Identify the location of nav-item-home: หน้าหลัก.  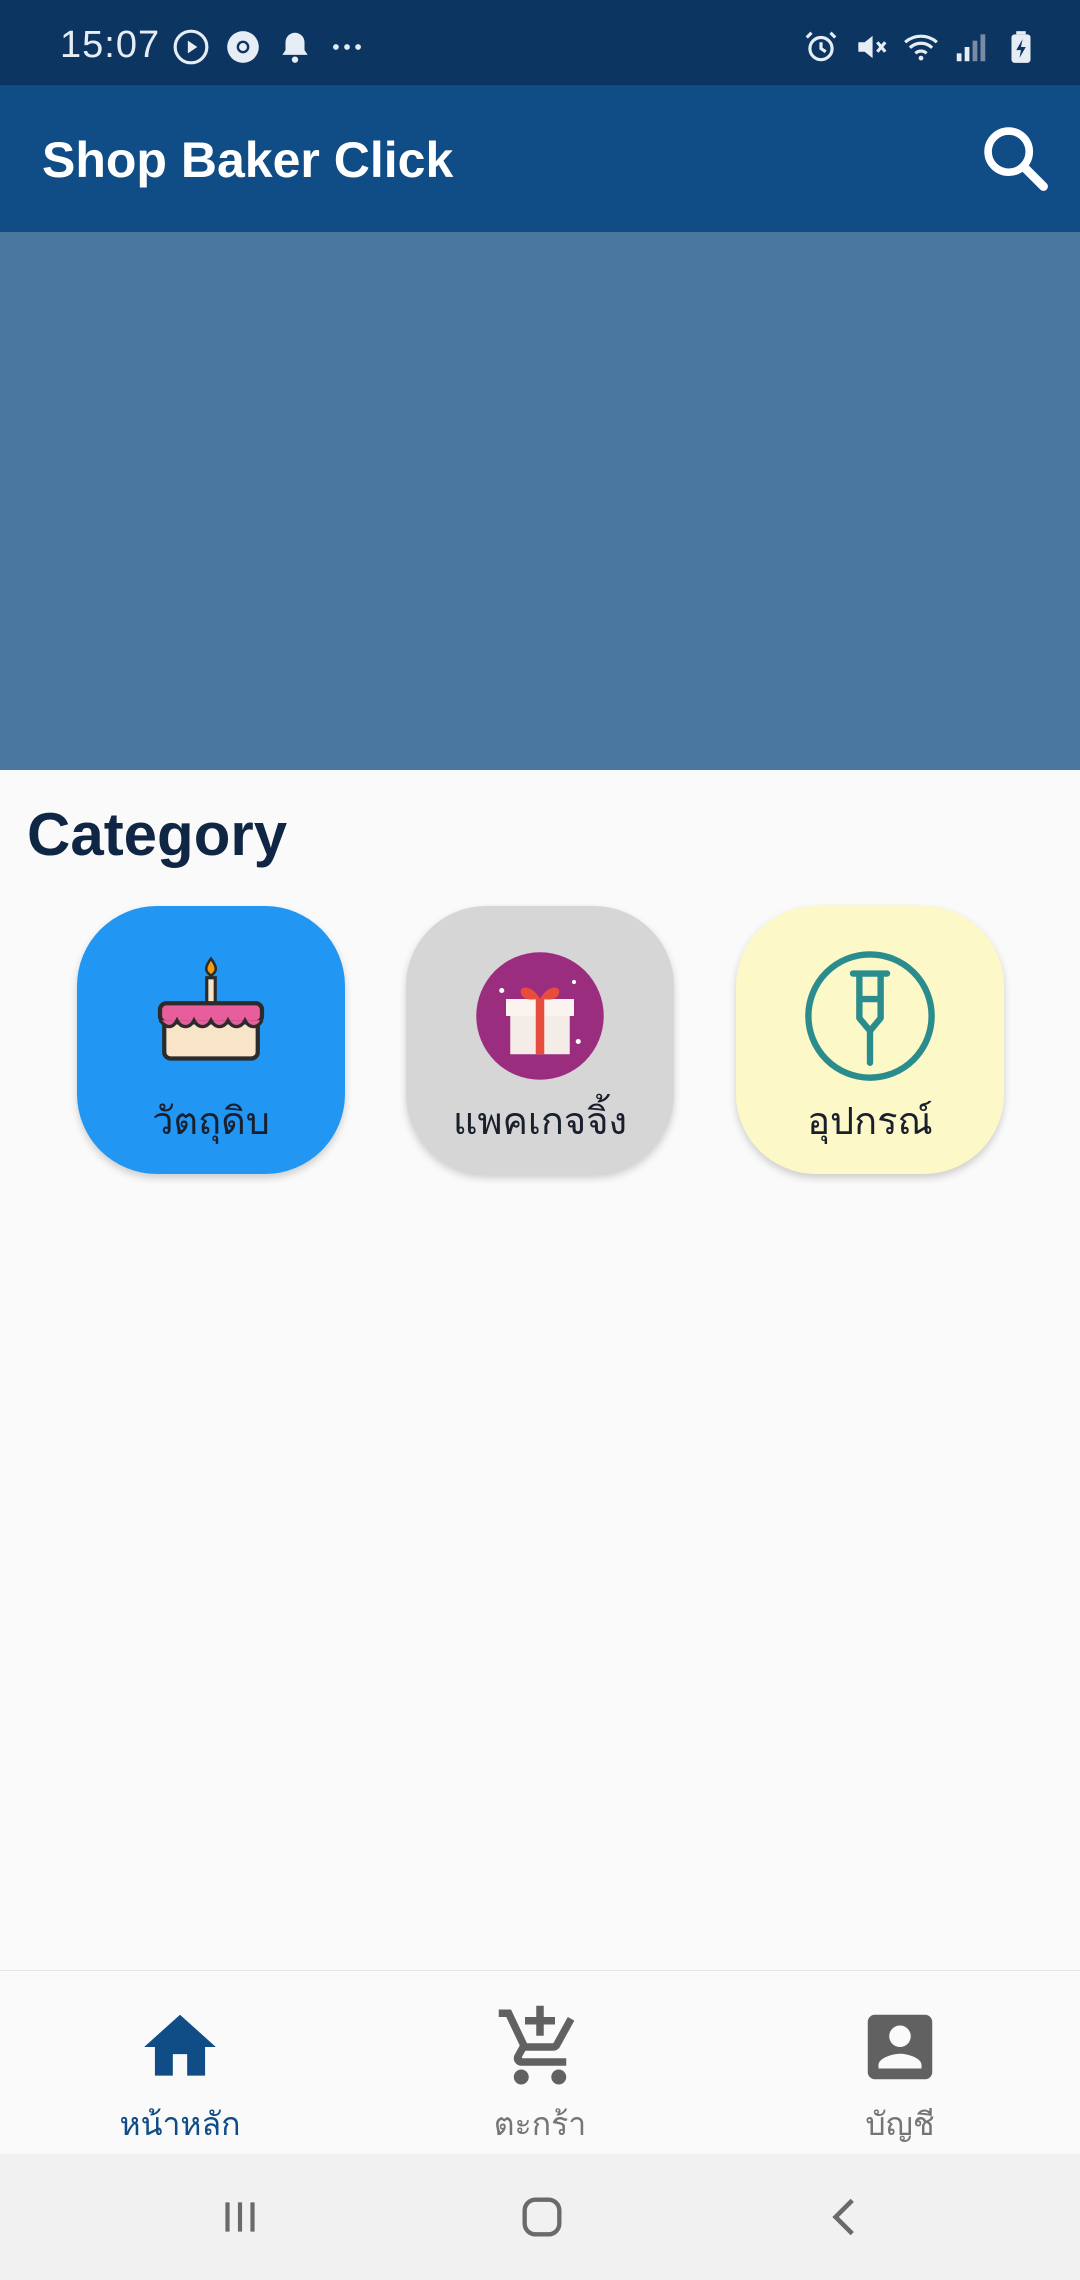
(180, 2063).